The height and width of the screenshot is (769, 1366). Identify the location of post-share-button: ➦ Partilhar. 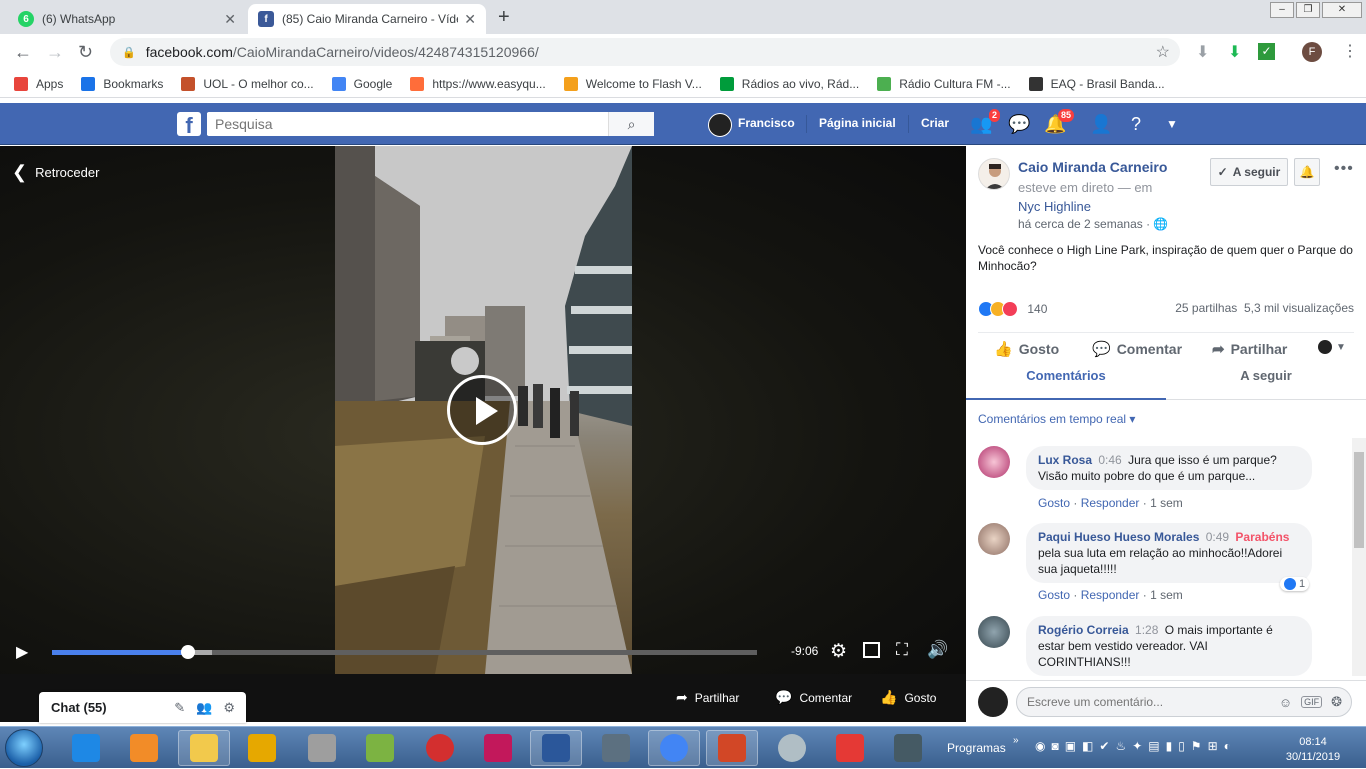
(1249, 349).